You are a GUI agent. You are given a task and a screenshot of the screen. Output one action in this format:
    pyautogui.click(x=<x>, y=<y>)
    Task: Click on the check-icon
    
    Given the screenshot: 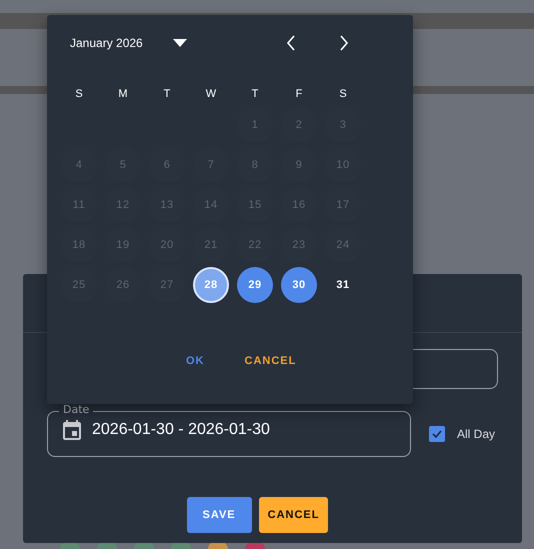 What is the action you would take?
    pyautogui.click(x=437, y=434)
    